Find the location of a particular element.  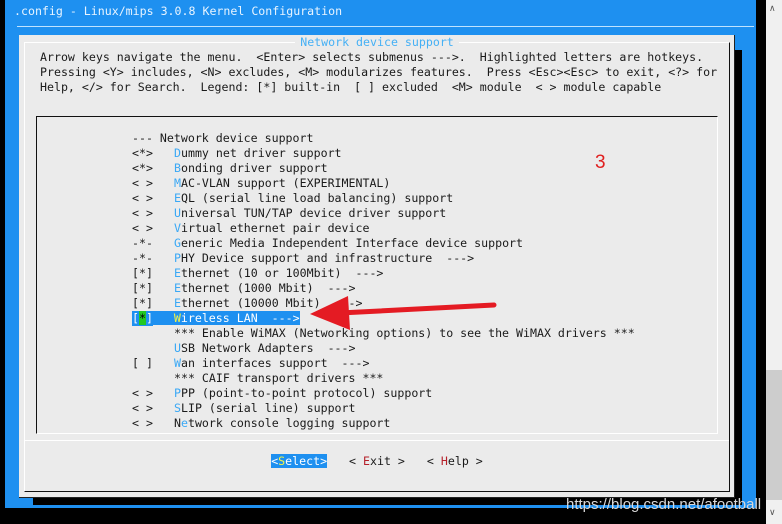

scrollbar: ∧ ∨ is located at coordinates (774, 262).